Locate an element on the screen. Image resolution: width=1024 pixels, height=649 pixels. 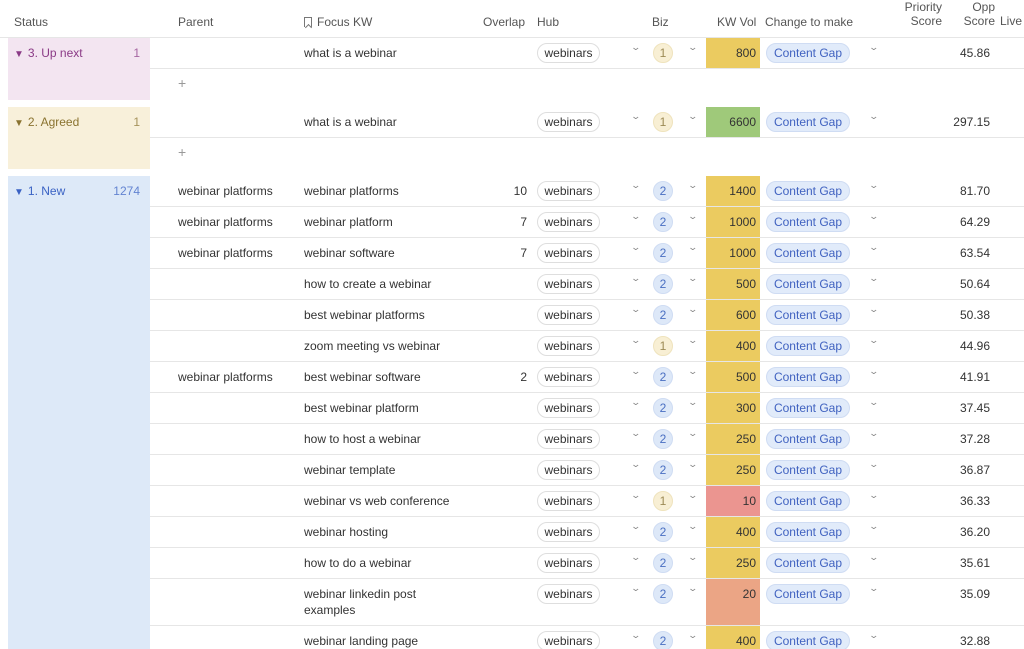
overlap-cell: 7 is located at coordinates (503, 222).